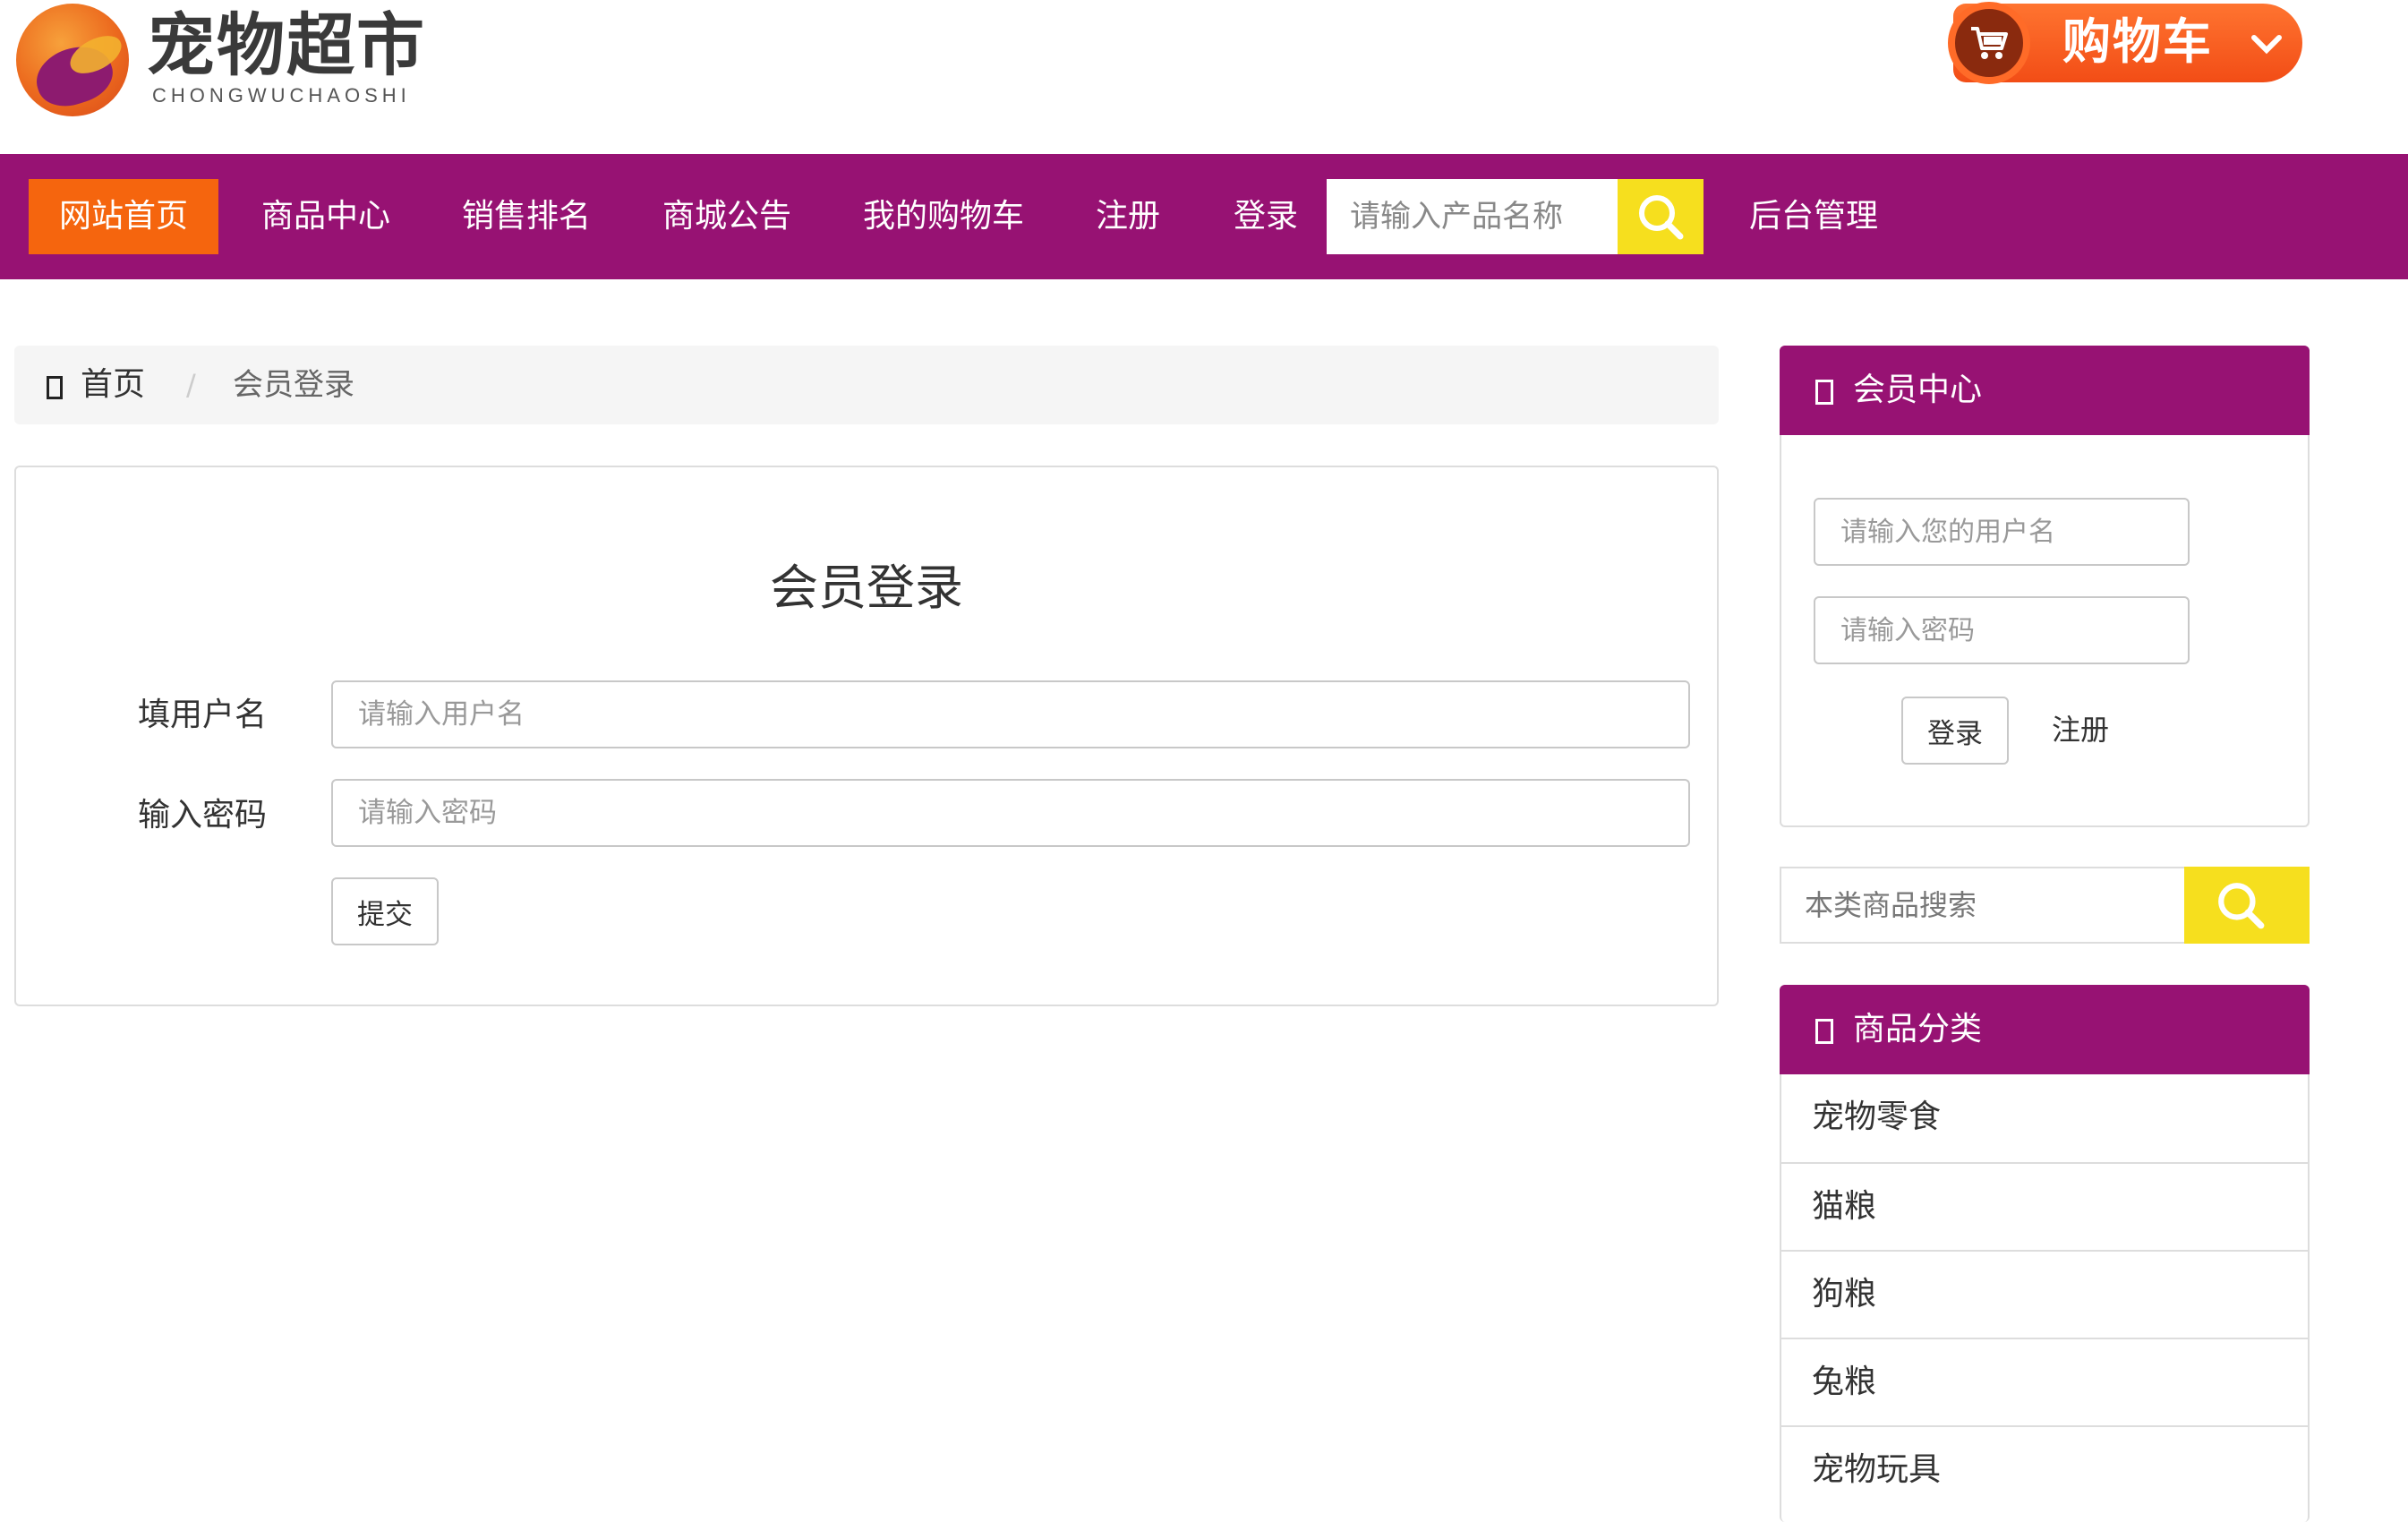 The height and width of the screenshot is (1522, 2408). Describe the element at coordinates (1010, 813) in the screenshot. I see `password-input` at that location.